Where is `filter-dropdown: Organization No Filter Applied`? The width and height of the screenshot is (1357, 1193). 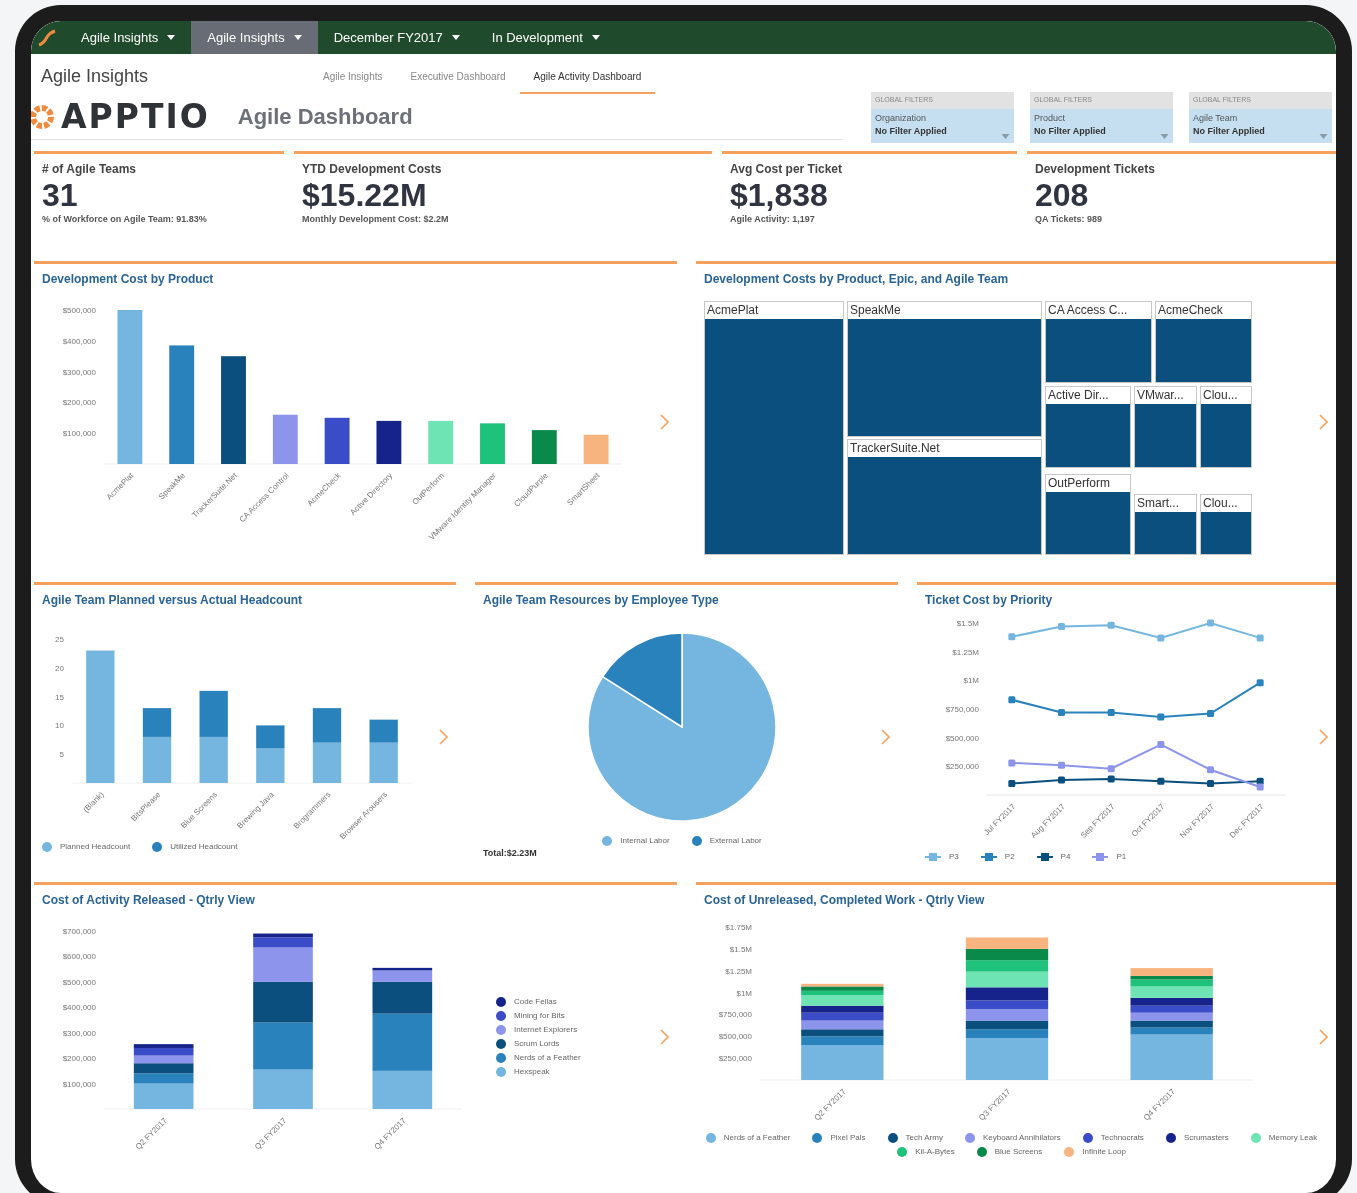
filter-dropdown: Organization No Filter Applied is located at coordinates (942, 125).